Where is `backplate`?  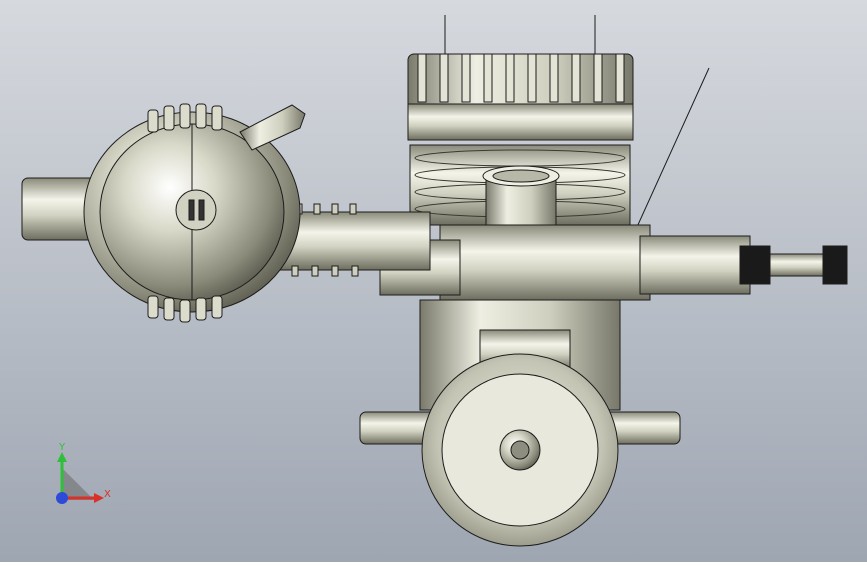 backplate is located at coordinates (520, 450).